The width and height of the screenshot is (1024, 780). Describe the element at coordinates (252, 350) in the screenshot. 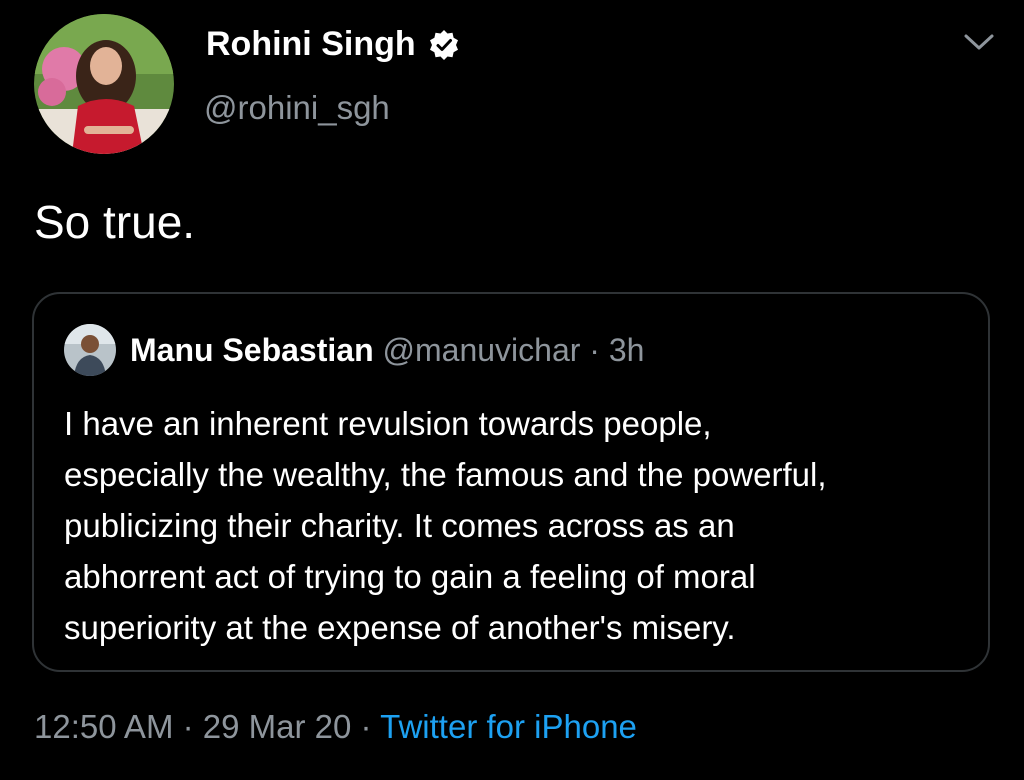

I see `quoted-author-name: Manu Sebastian` at that location.